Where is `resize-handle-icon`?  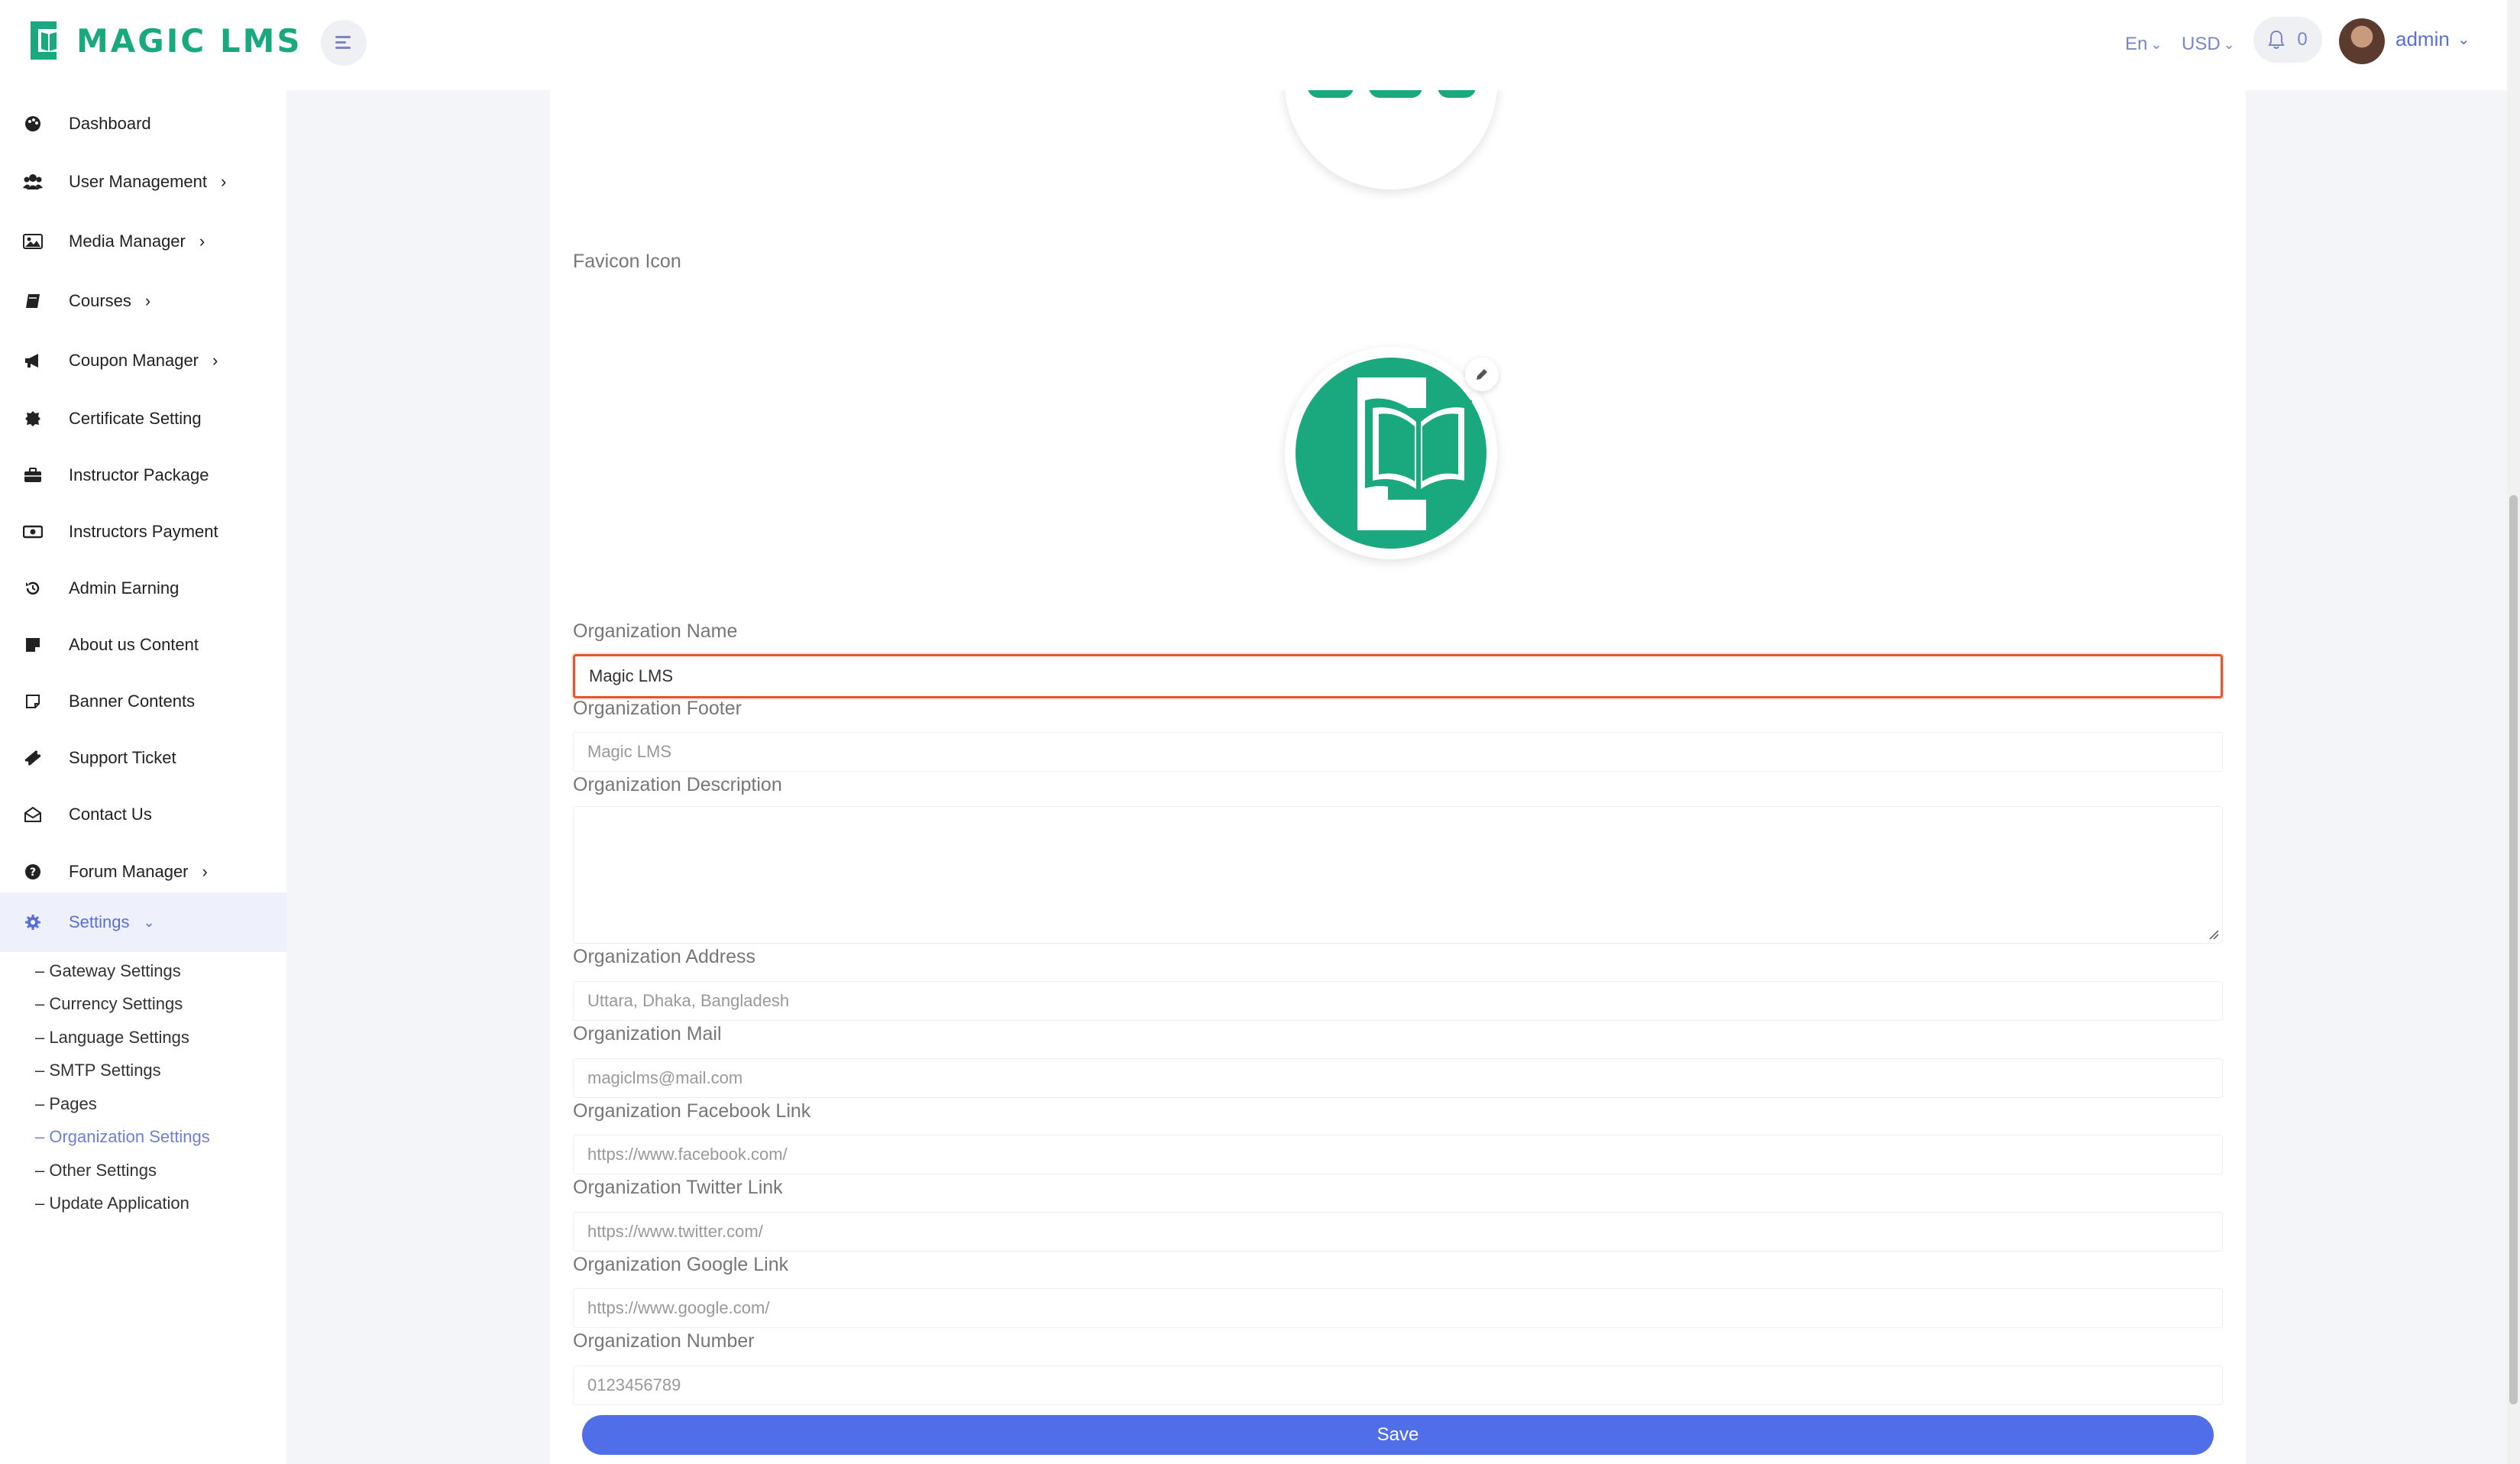
resize-handle-icon is located at coordinates (2213, 934).